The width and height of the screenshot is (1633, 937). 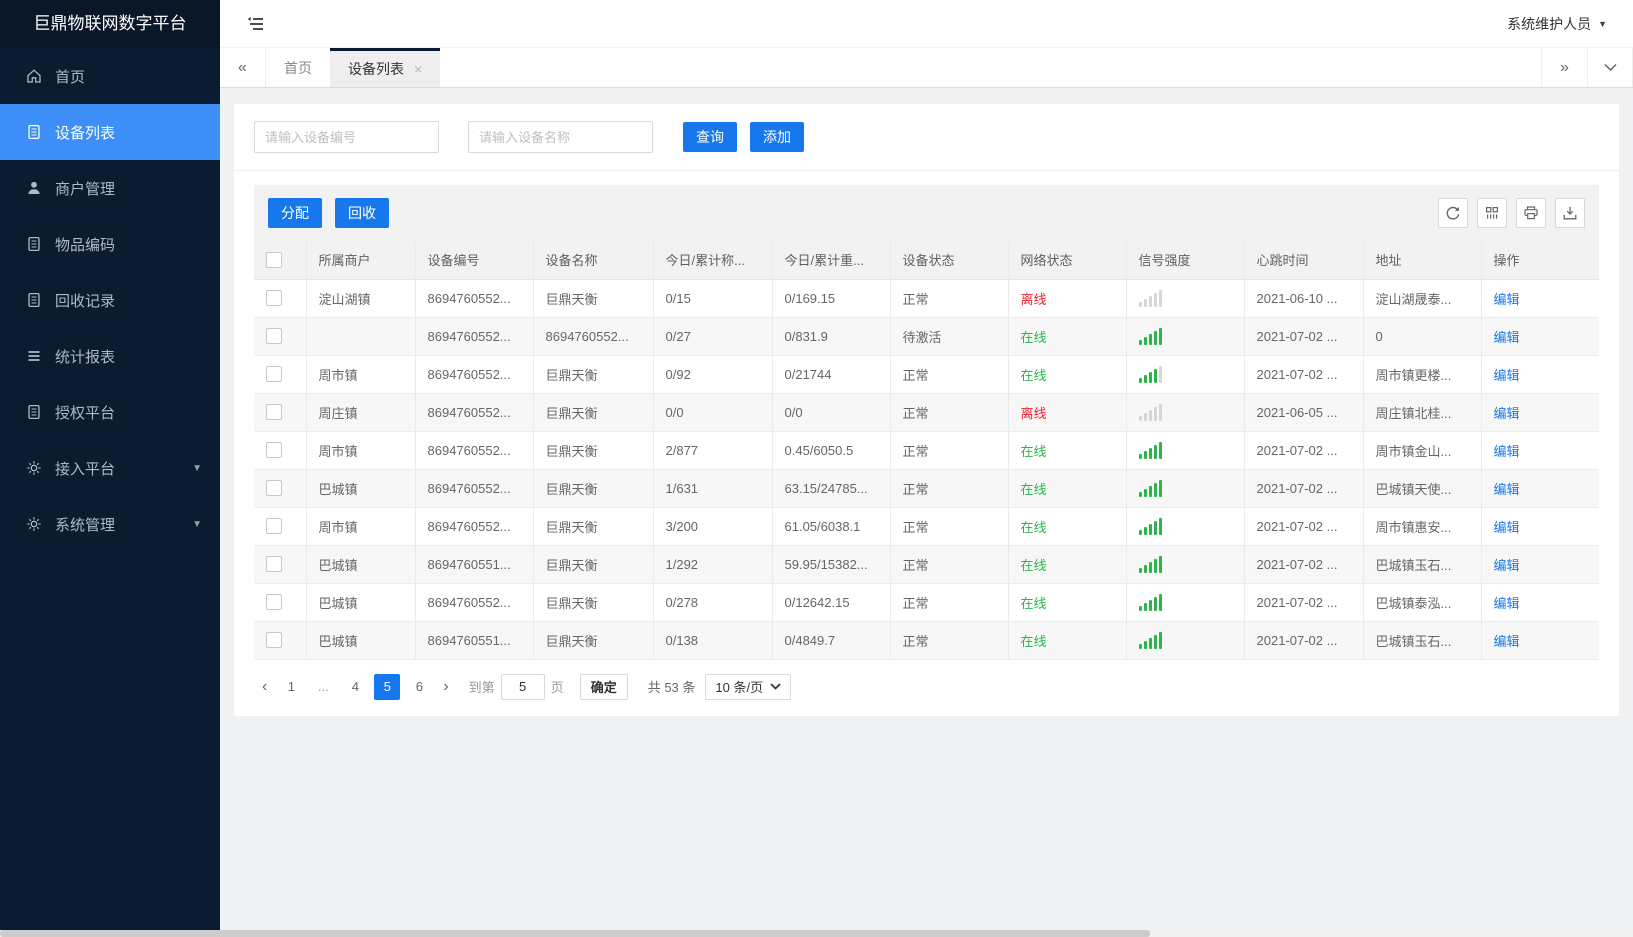 What do you see at coordinates (387, 686) in the screenshot?
I see `page-number: 5` at bounding box center [387, 686].